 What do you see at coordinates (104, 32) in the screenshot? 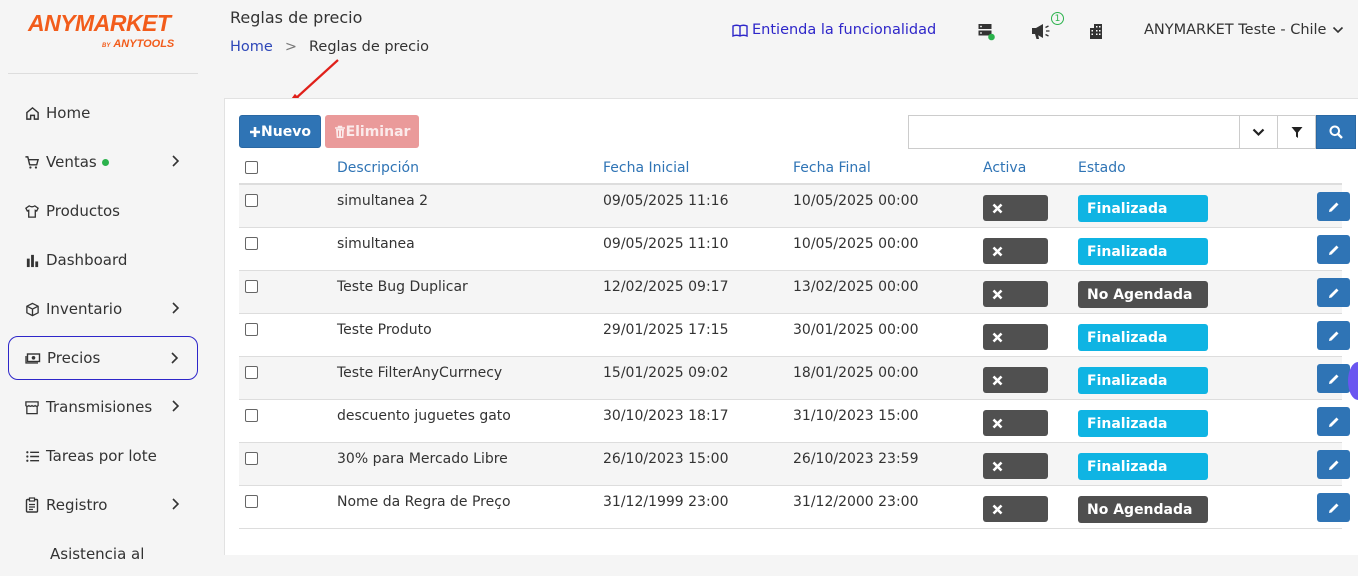
I see `anymarket-logo: ANYMARKET BY ANYTOOLS` at bounding box center [104, 32].